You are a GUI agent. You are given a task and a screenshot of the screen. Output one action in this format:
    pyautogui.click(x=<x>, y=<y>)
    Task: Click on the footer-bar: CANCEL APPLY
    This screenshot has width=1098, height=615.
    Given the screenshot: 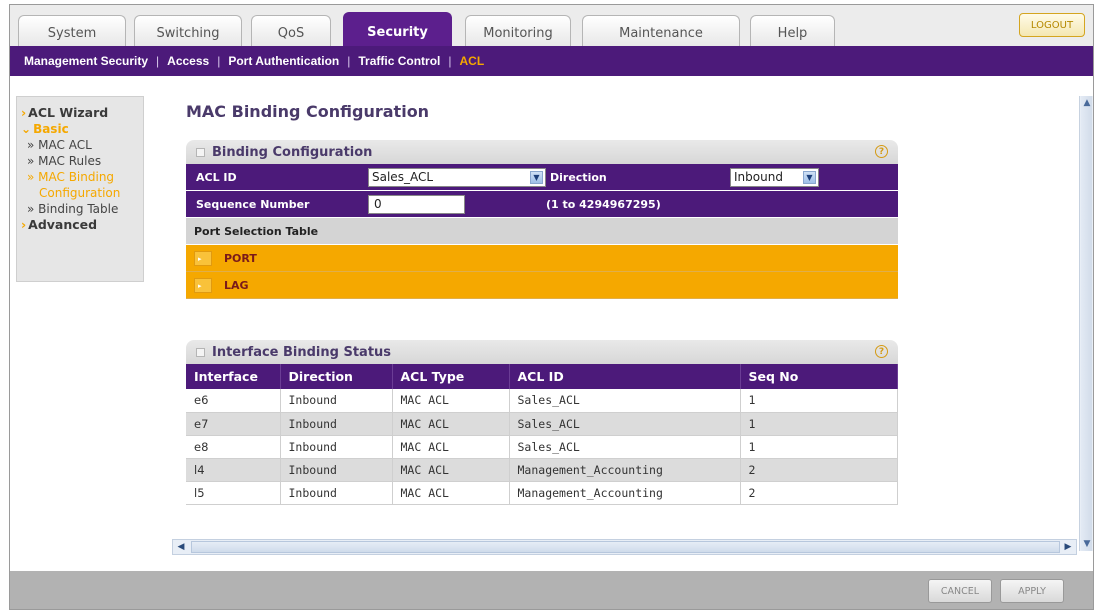 What is the action you would take?
    pyautogui.click(x=551, y=590)
    